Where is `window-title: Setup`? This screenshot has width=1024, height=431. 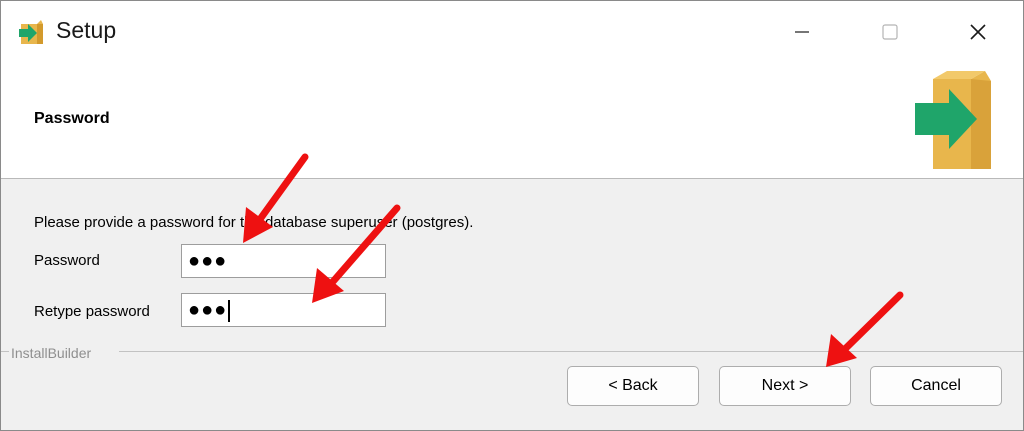 window-title: Setup is located at coordinates (86, 30).